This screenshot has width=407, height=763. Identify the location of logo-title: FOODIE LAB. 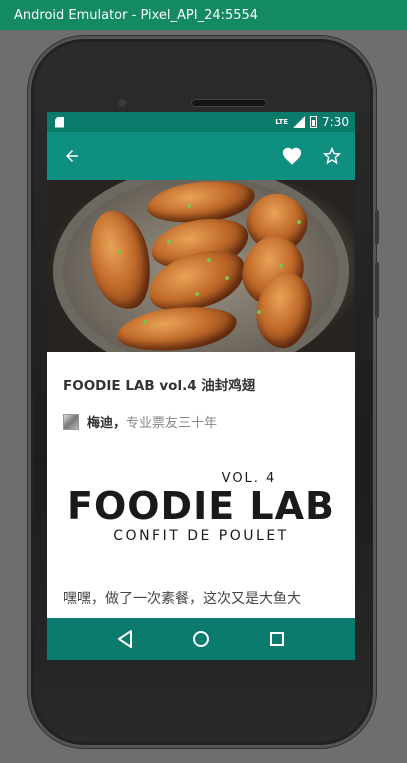
(201, 506).